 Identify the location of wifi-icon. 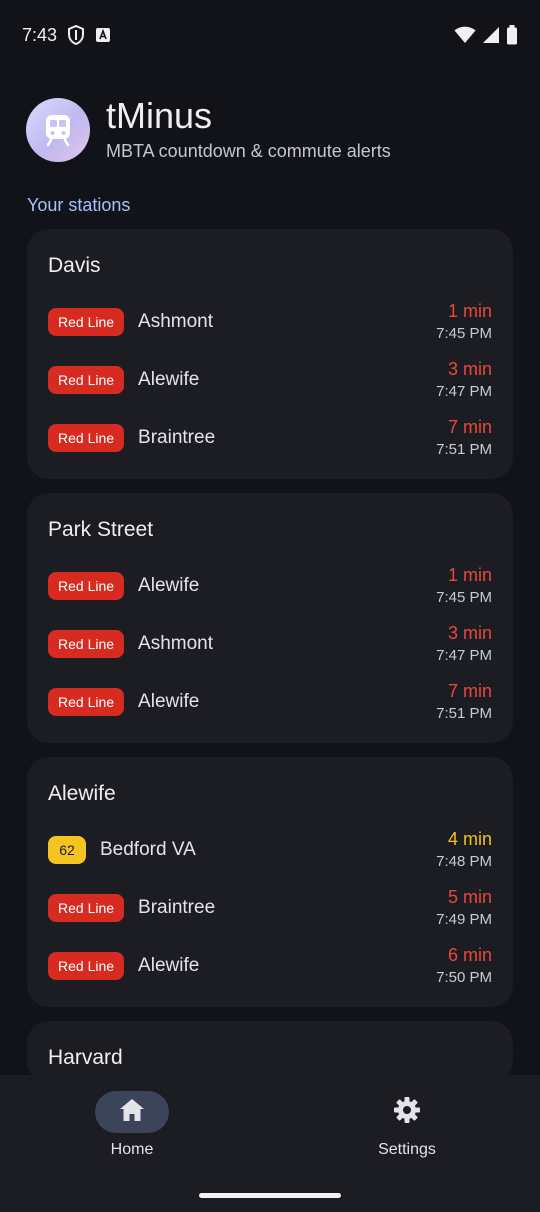
(465, 35).